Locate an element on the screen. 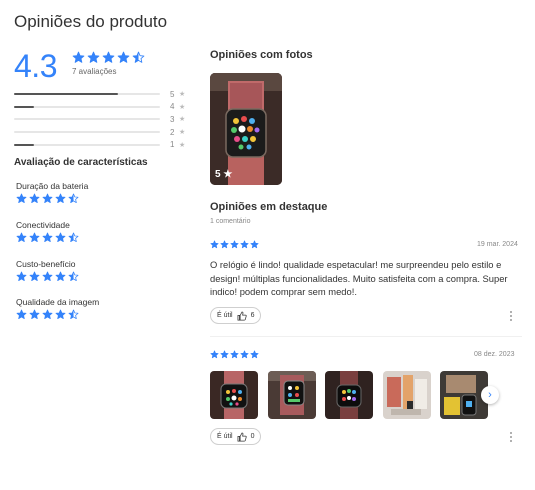 The image size is (535, 490). characteristic-label: Conectividade is located at coordinates (43, 225).